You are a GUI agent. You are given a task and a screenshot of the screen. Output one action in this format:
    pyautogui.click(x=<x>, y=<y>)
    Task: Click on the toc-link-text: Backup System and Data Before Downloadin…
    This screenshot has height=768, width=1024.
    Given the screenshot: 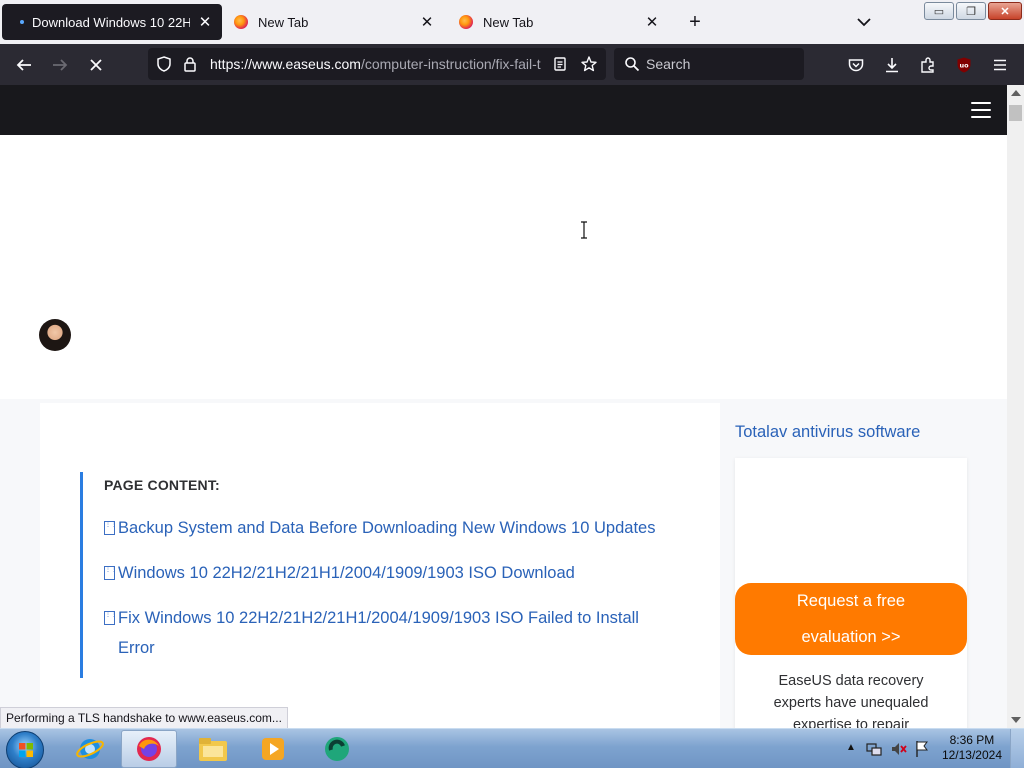 What is the action you would take?
    pyautogui.click(x=387, y=528)
    